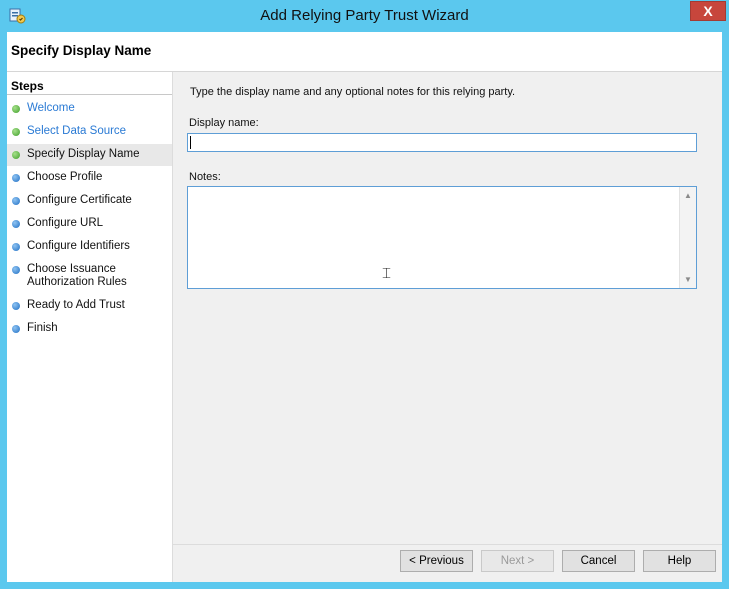 Image resolution: width=729 pixels, height=589 pixels. Describe the element at coordinates (598, 561) in the screenshot. I see `cancel-button: Cancel` at that location.